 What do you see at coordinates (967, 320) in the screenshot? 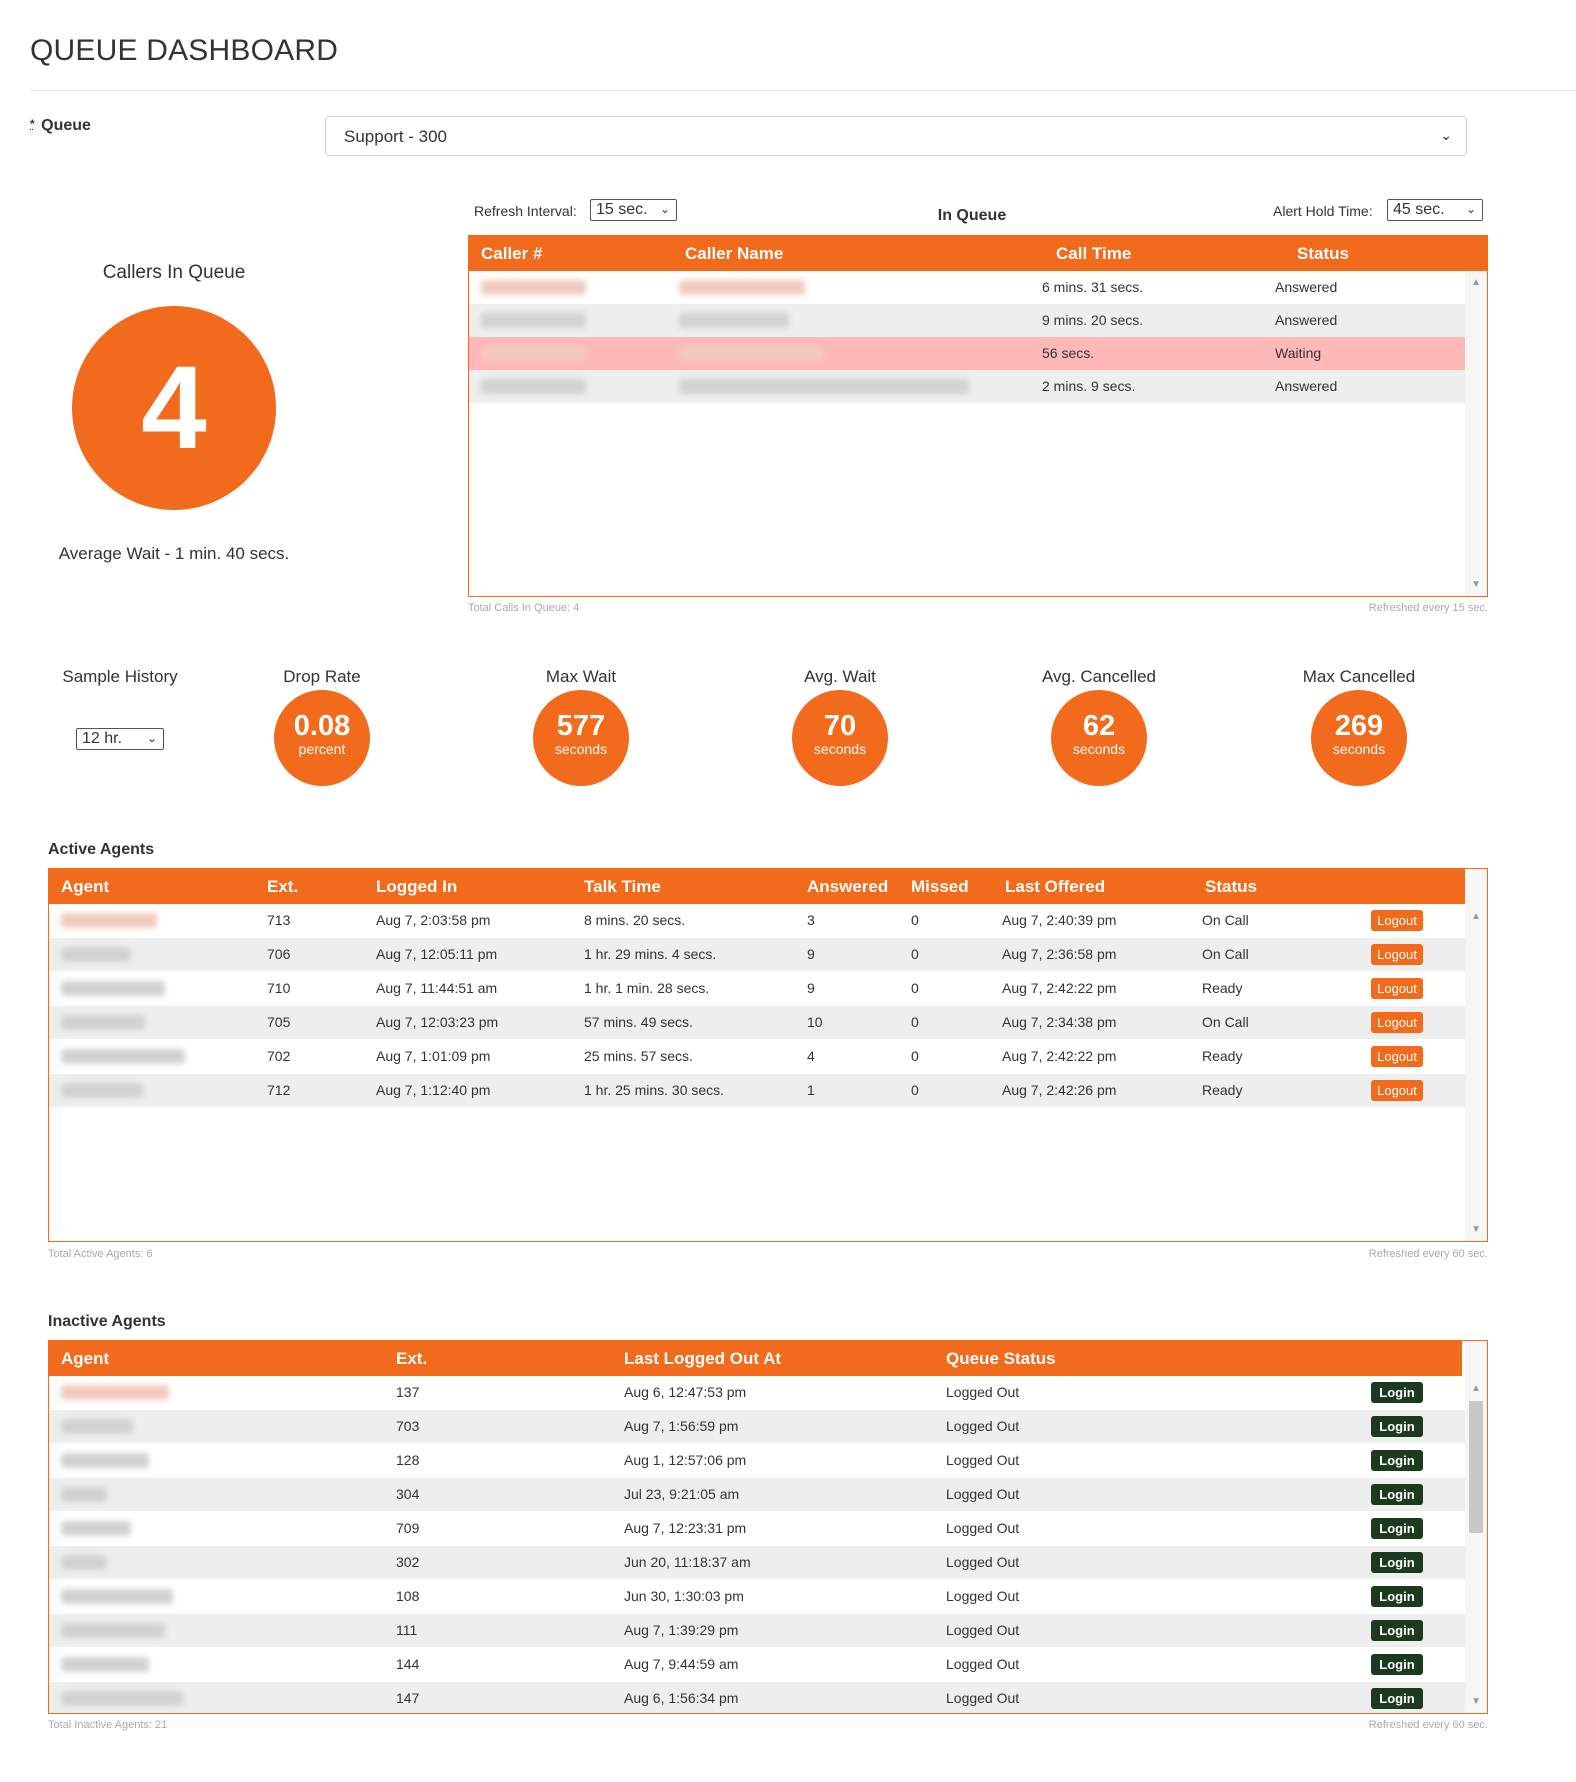
I see `table-row: 9 mins. 20 secs. Answered` at bounding box center [967, 320].